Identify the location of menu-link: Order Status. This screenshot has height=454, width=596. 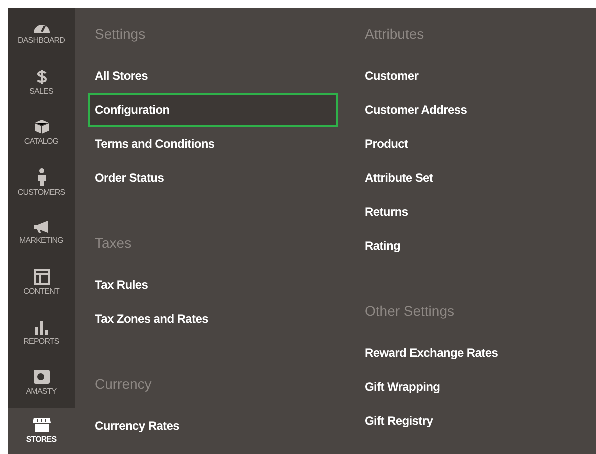
(230, 178).